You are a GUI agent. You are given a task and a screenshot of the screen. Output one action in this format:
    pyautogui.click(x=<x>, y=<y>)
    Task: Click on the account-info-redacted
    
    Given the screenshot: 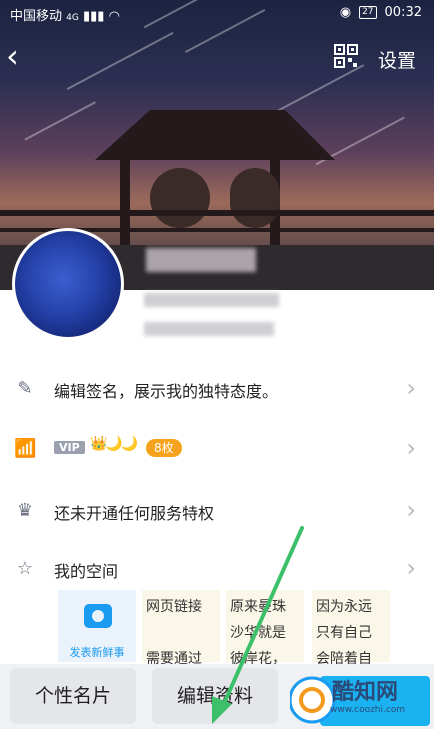 What is the action you would take?
    pyautogui.click(x=211, y=300)
    